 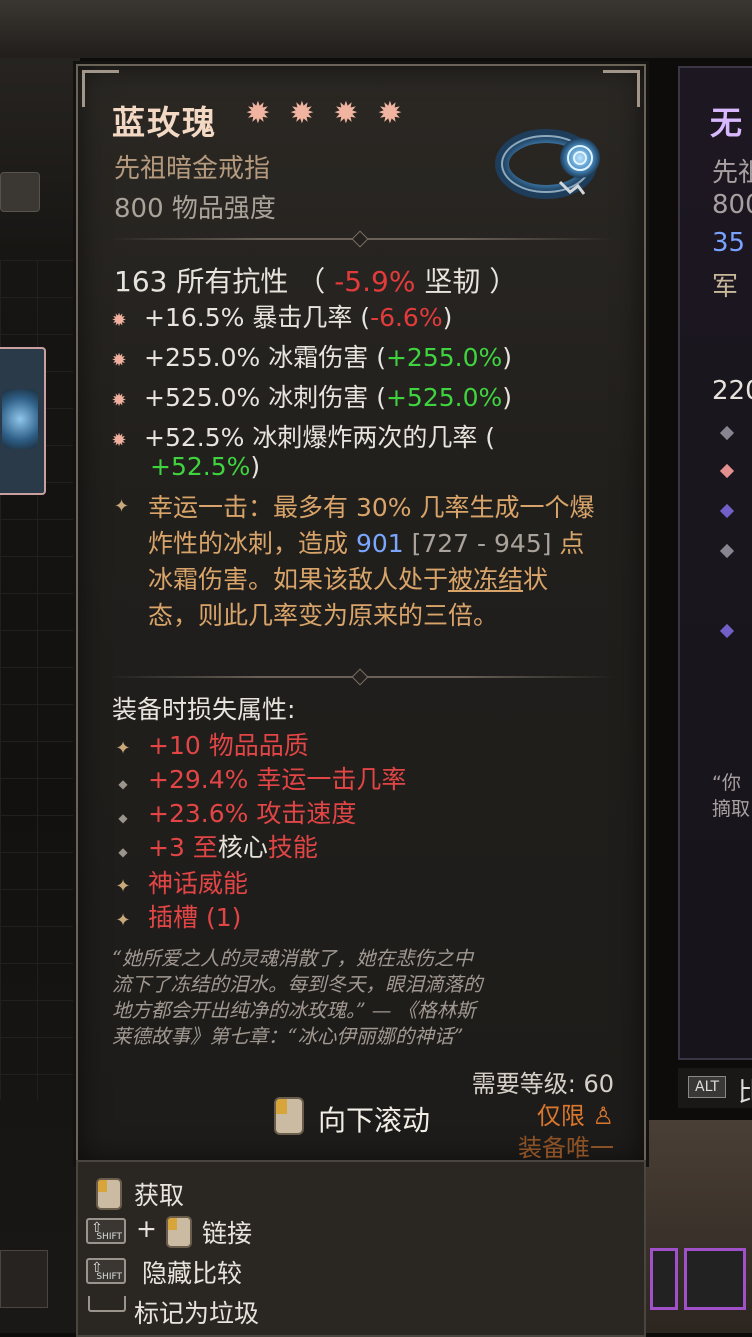 I want to click on acquire-action: 获取, so click(x=159, y=1194).